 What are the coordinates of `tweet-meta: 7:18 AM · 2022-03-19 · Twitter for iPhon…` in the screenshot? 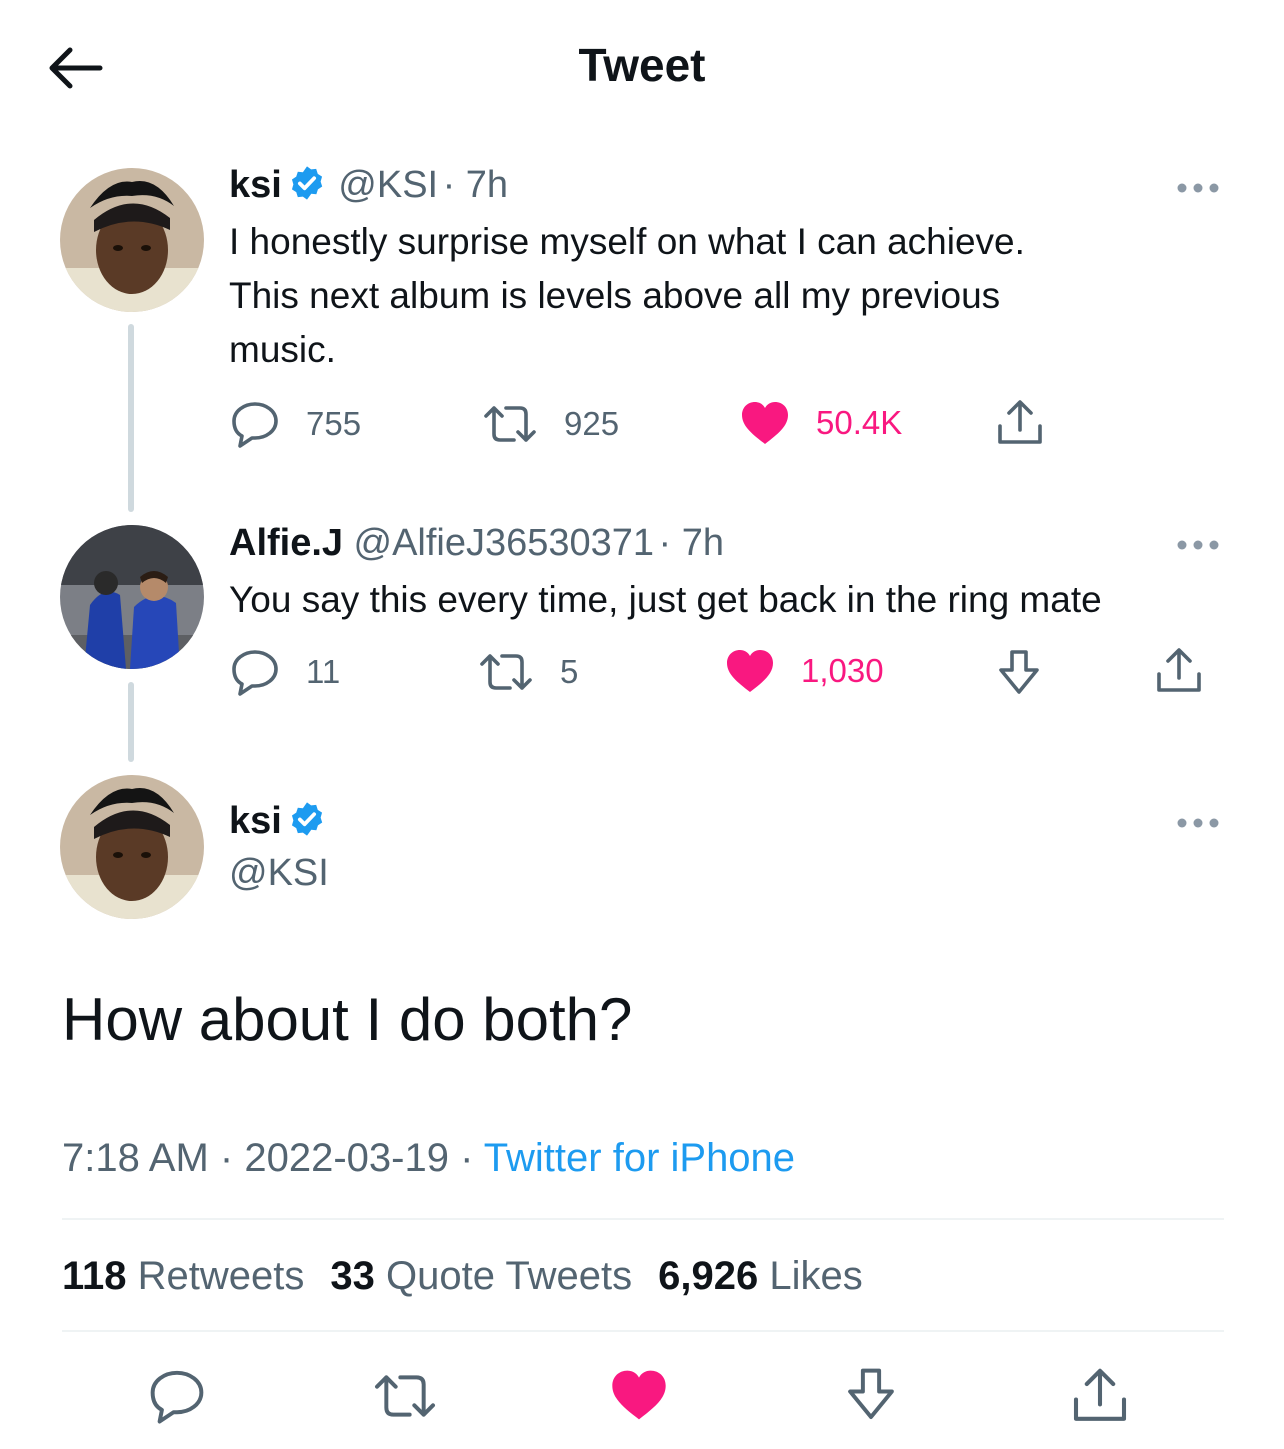 It's located at (428, 1158).